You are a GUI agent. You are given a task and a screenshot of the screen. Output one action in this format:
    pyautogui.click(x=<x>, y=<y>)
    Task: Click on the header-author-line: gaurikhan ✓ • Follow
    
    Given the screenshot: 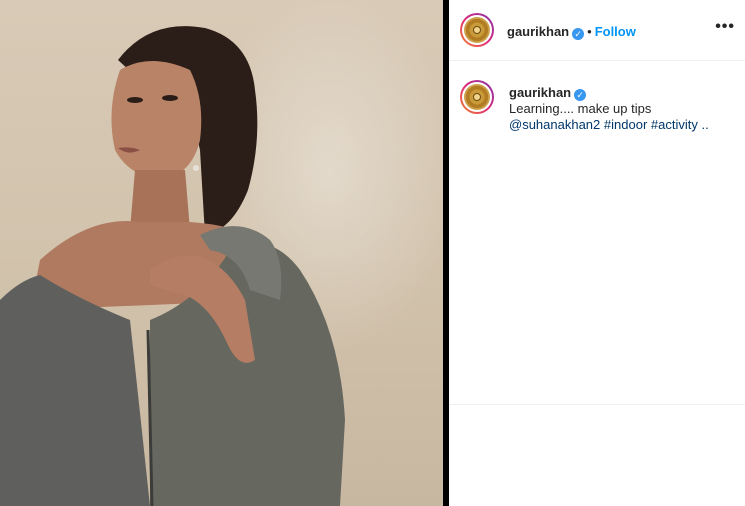 What is the action you would take?
    pyautogui.click(x=571, y=32)
    